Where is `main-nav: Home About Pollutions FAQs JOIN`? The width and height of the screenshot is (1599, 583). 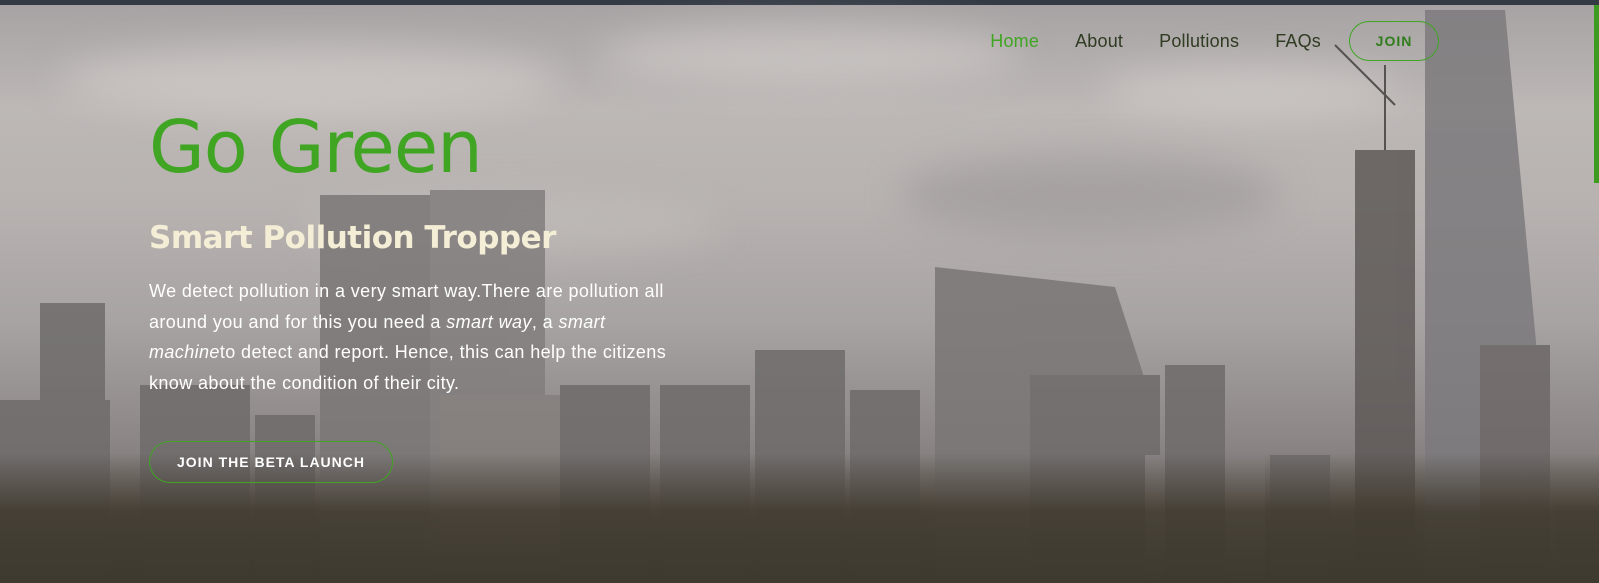
main-nav: Home About Pollutions FAQs JOIN is located at coordinates (1196, 41).